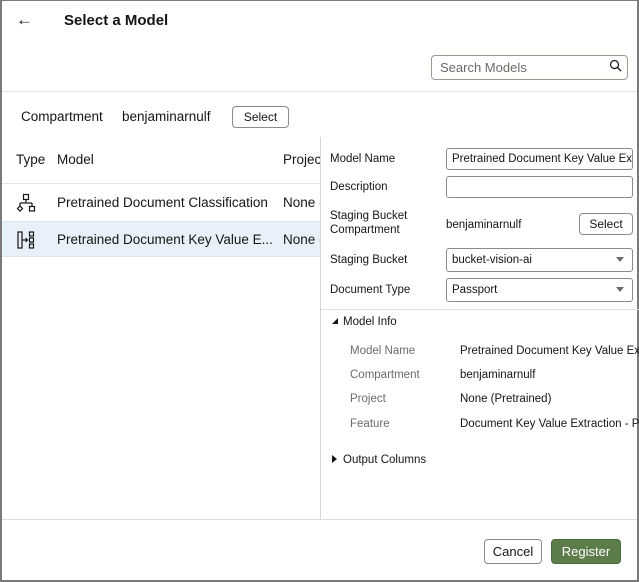  What do you see at coordinates (369, 223) in the screenshot?
I see `staging-bucket-compartment-label: Staging Bucket Compartment` at bounding box center [369, 223].